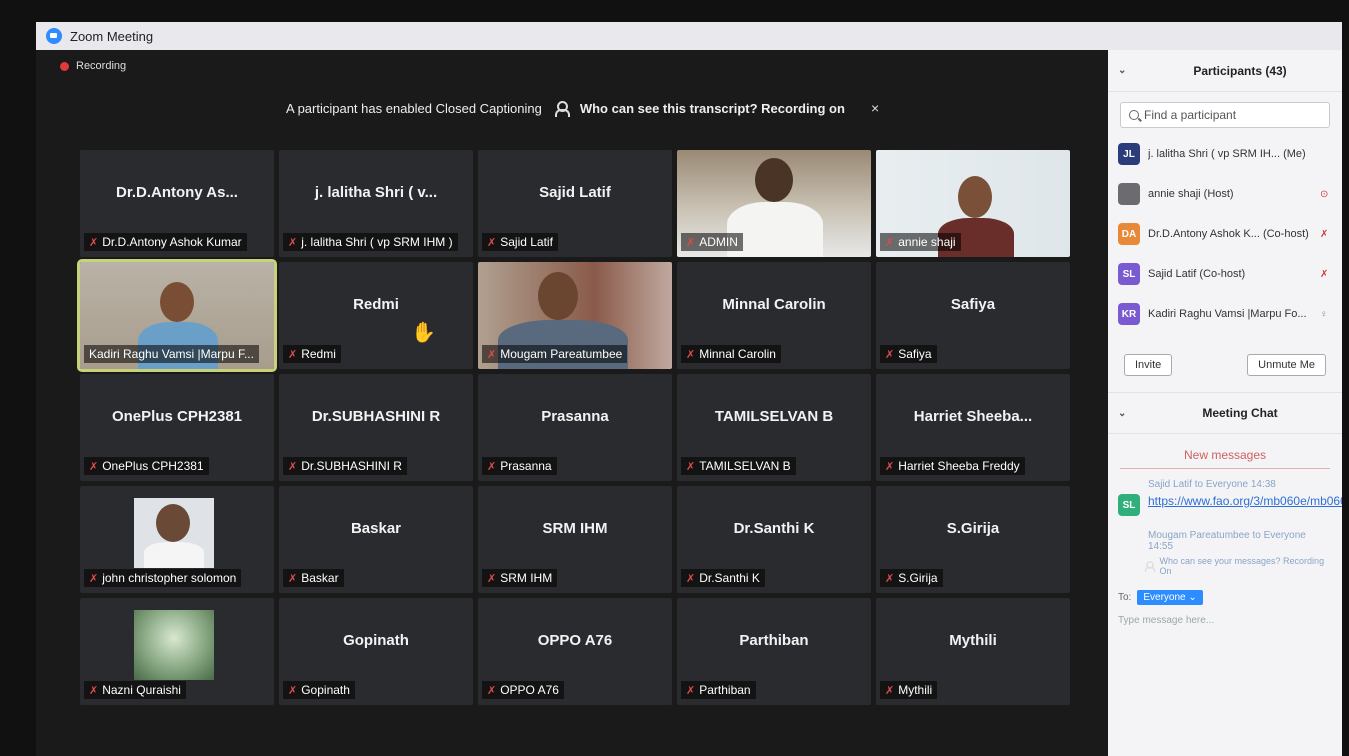  I want to click on chat-message-meta: Sajid Latif to Everyone 14:38, so click(1212, 484).